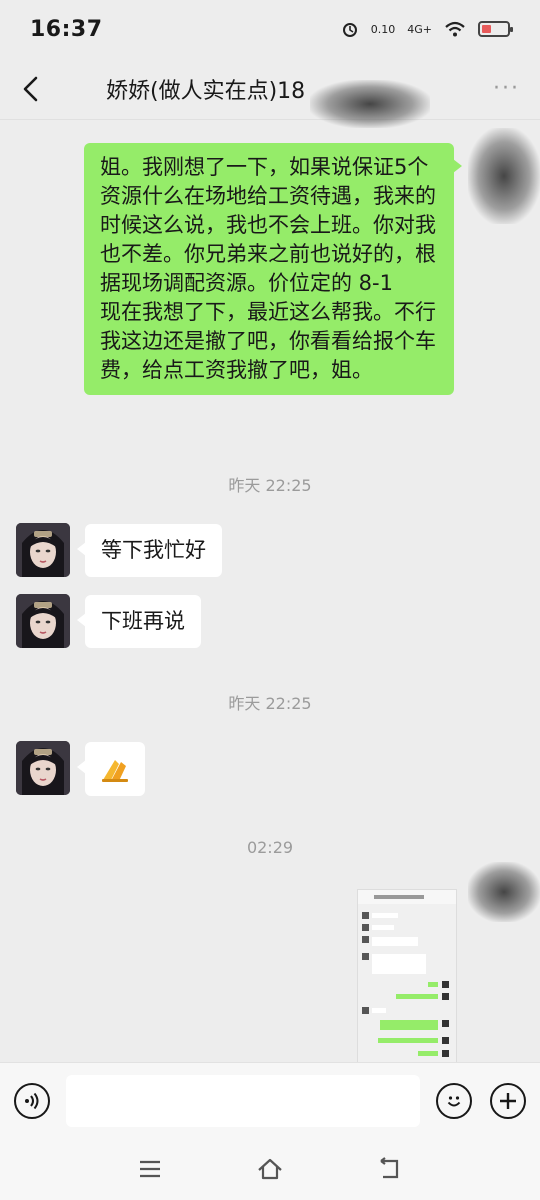 Image resolution: width=540 pixels, height=1200 pixels. What do you see at coordinates (383, 29) in the screenshot?
I see `network-speed: 0.10` at bounding box center [383, 29].